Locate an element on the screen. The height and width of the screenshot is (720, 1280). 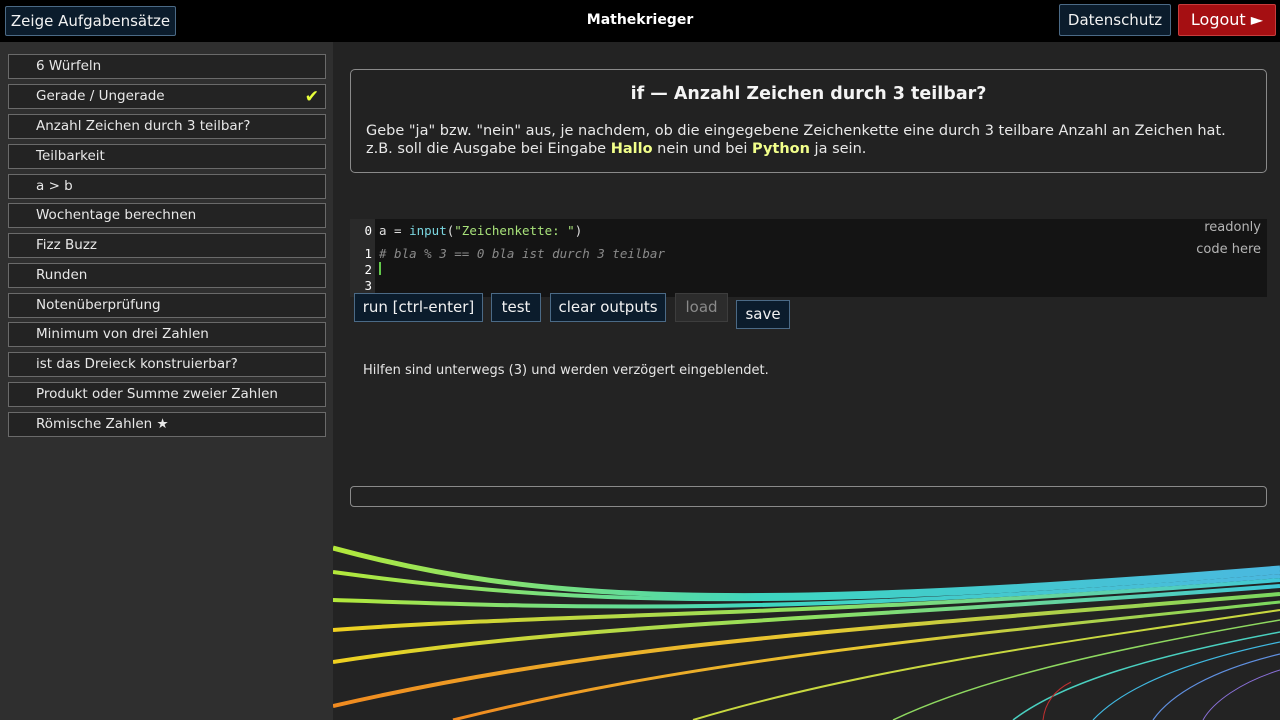
sidebar-item-label: Fizz Buzz is located at coordinates (66, 245).